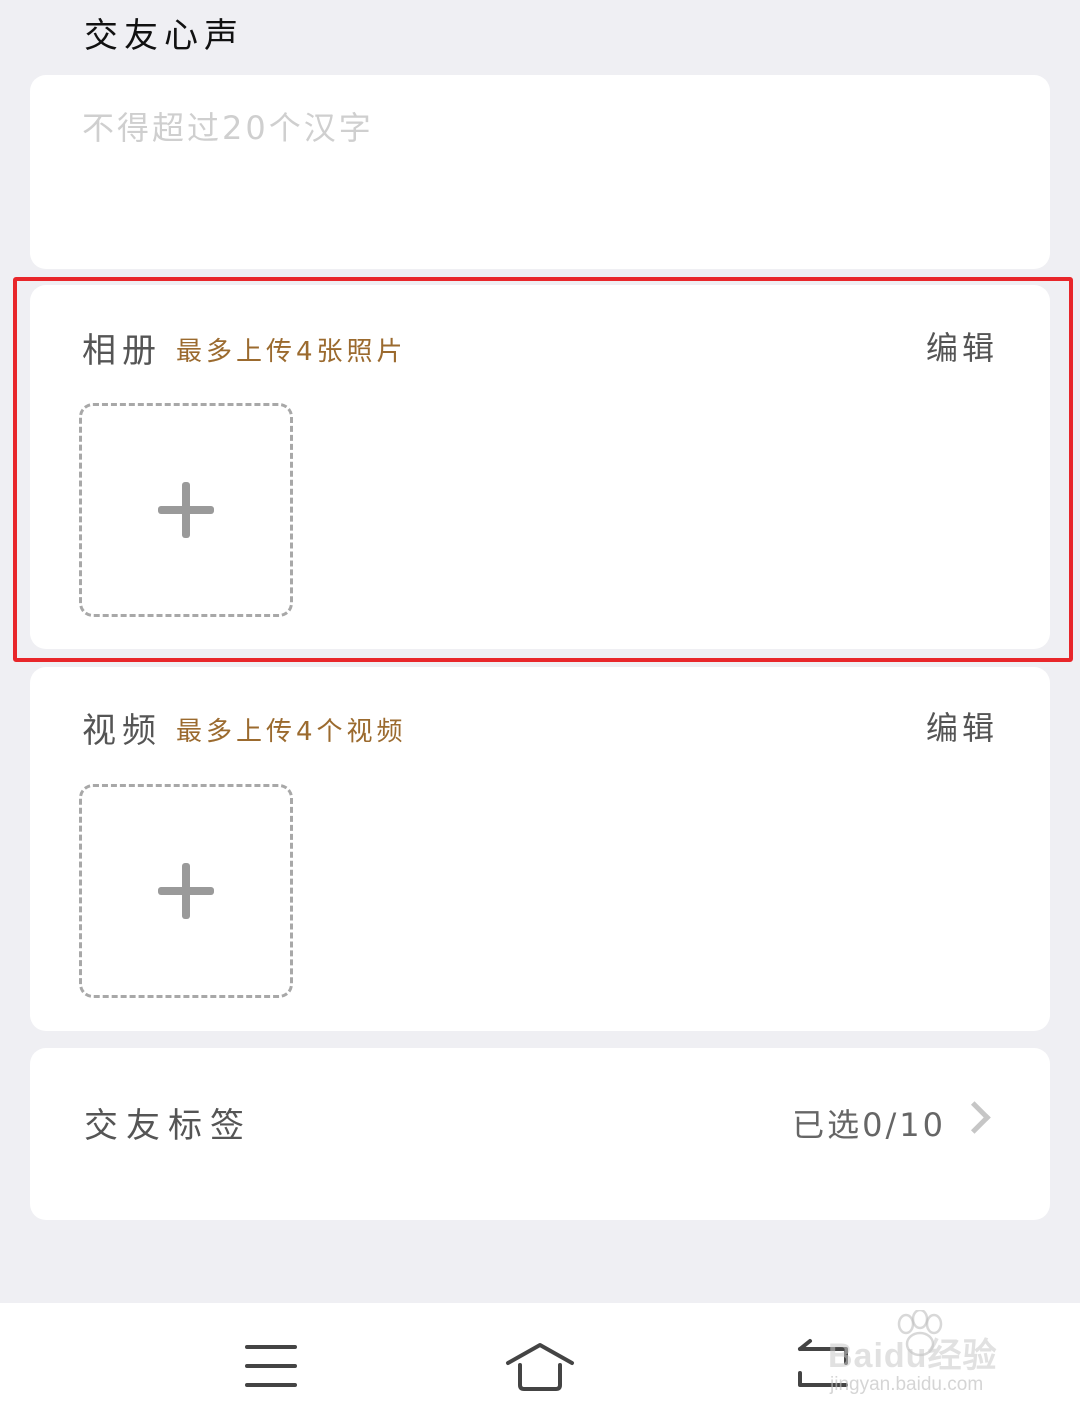  I want to click on add-photo-button, so click(186, 510).